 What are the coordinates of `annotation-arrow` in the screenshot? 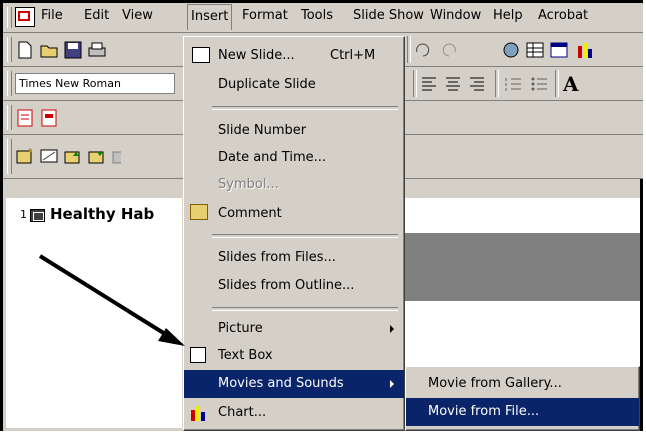 It's located at (111, 300).